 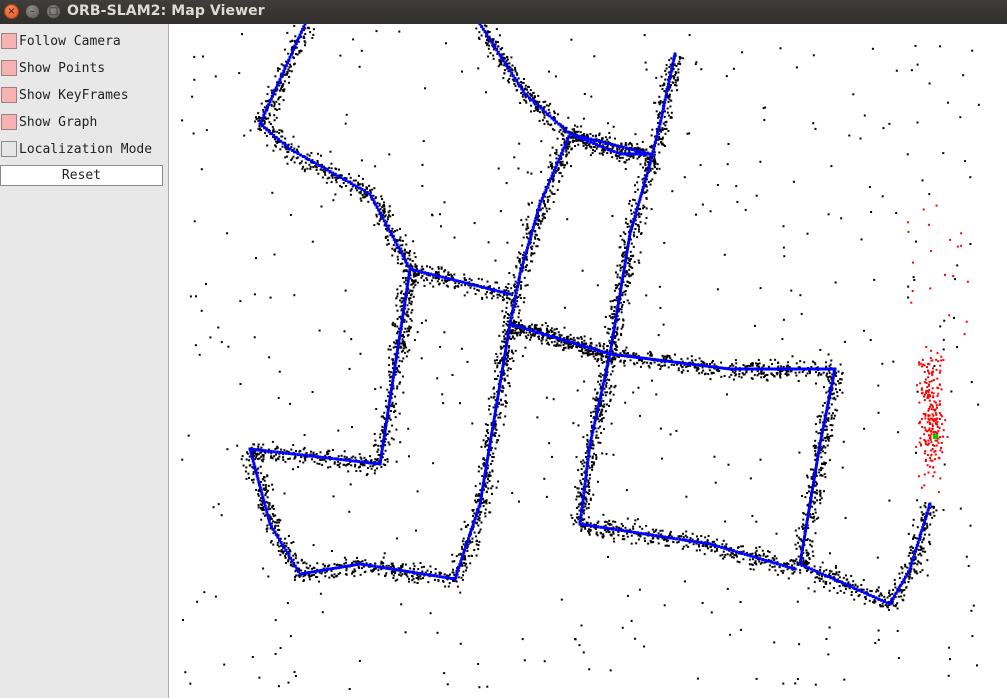 I want to click on window-titlebar: × – □ ORB-SLAM2: Map Viewer, so click(x=503, y=12).